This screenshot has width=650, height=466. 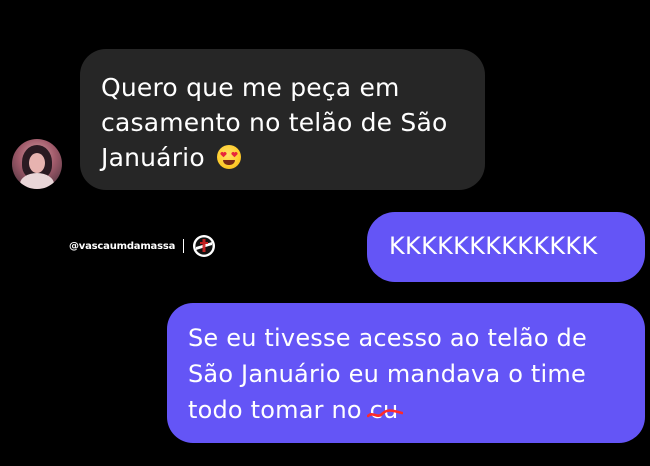 What do you see at coordinates (204, 246) in the screenshot?
I see `vasco-crest-logo-icon` at bounding box center [204, 246].